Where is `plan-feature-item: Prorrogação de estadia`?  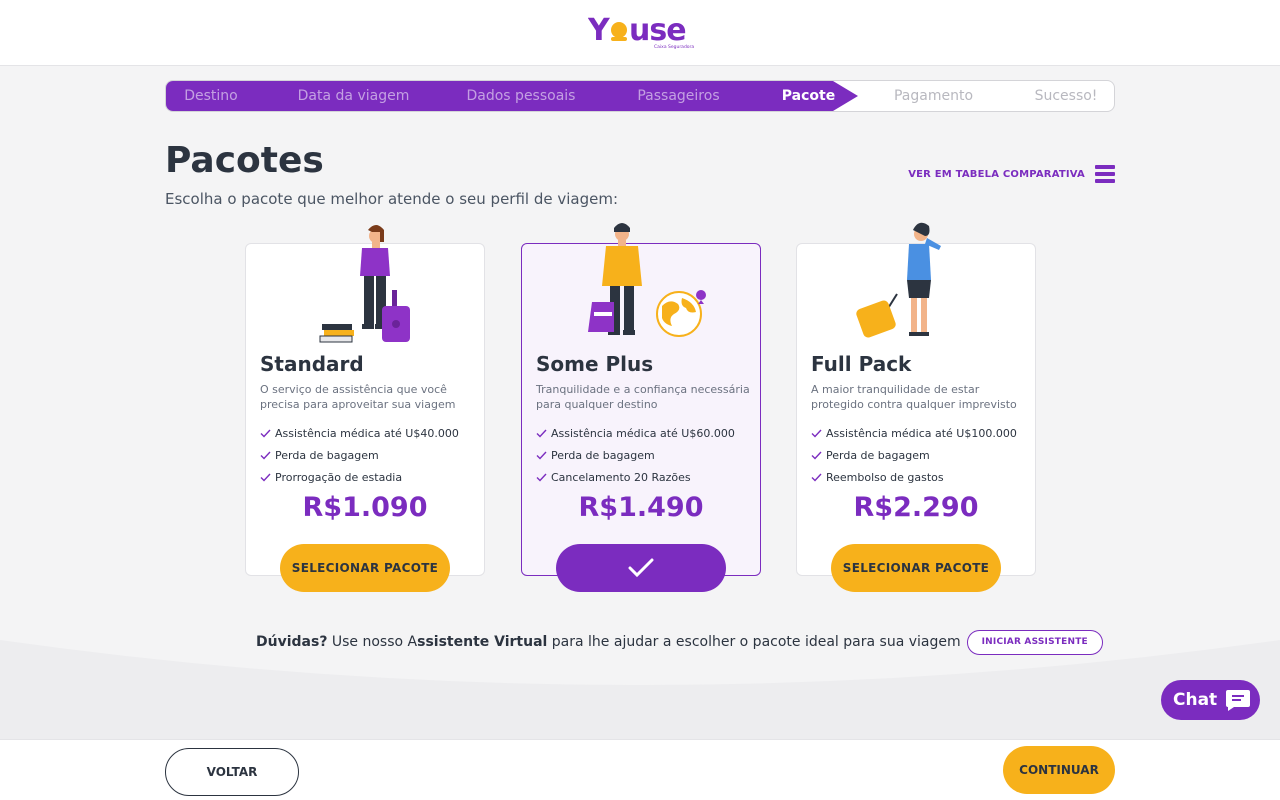 plan-feature-item: Prorrogação de estadia is located at coordinates (359, 477).